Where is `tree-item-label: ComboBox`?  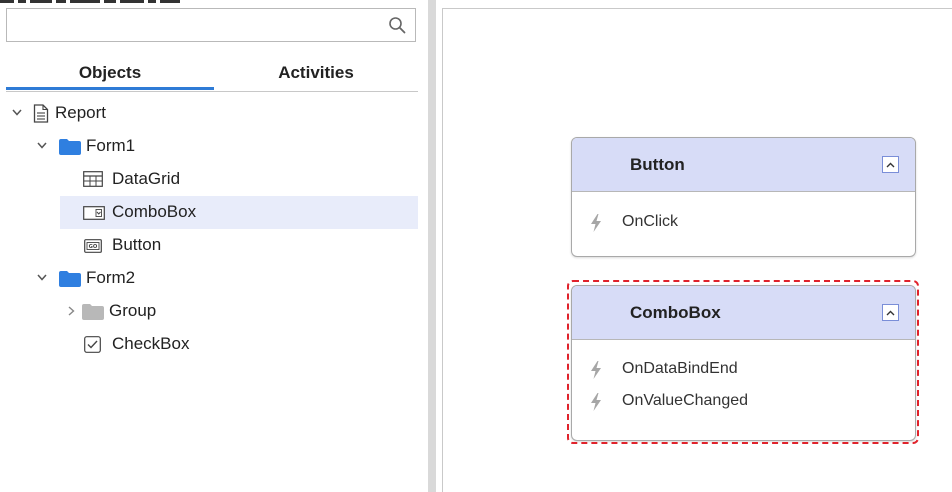
tree-item-label: ComboBox is located at coordinates (154, 211).